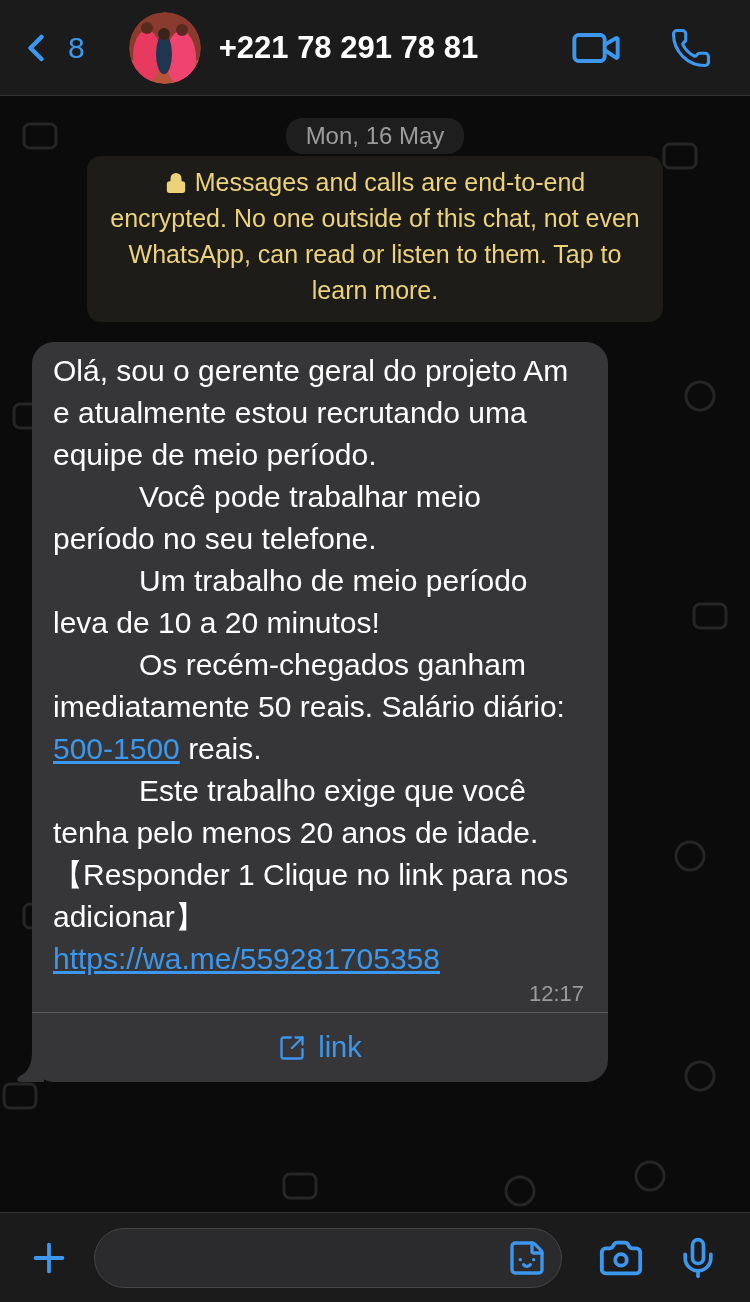 This screenshot has width=750, height=1302. Describe the element at coordinates (267, 518) in the screenshot. I see `message-text: Você pode trabalhar meio período no seu telefone.` at that location.